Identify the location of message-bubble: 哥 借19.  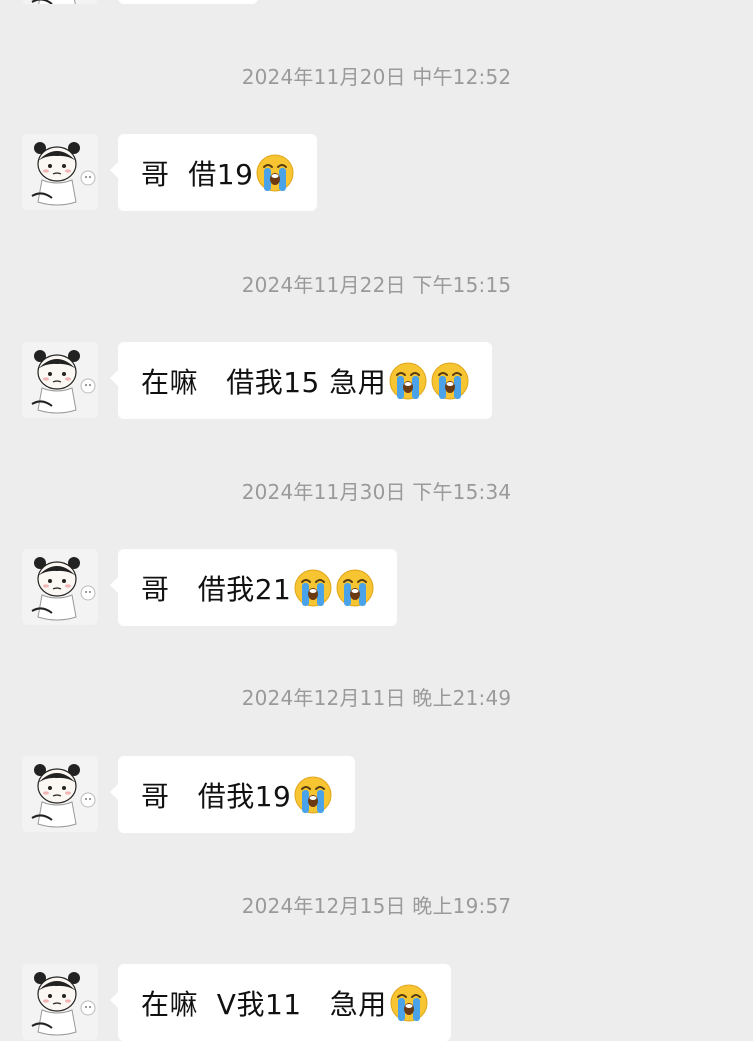
(213, 172).